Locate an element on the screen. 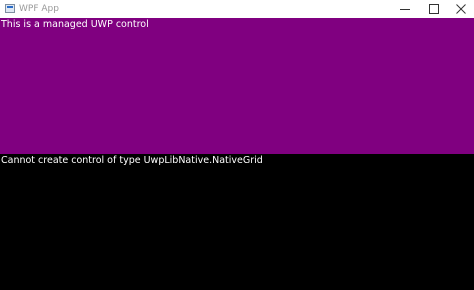  minimize-button is located at coordinates (405, 9).